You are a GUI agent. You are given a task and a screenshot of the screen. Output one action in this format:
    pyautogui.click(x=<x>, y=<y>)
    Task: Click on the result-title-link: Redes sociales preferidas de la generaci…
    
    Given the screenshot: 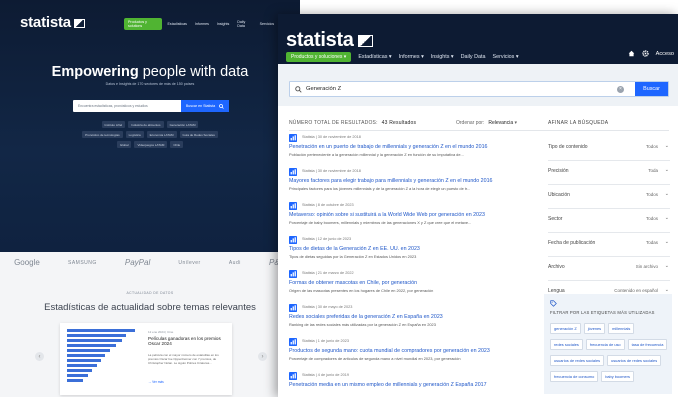 What is the action you would take?
    pyautogui.click(x=405, y=317)
    